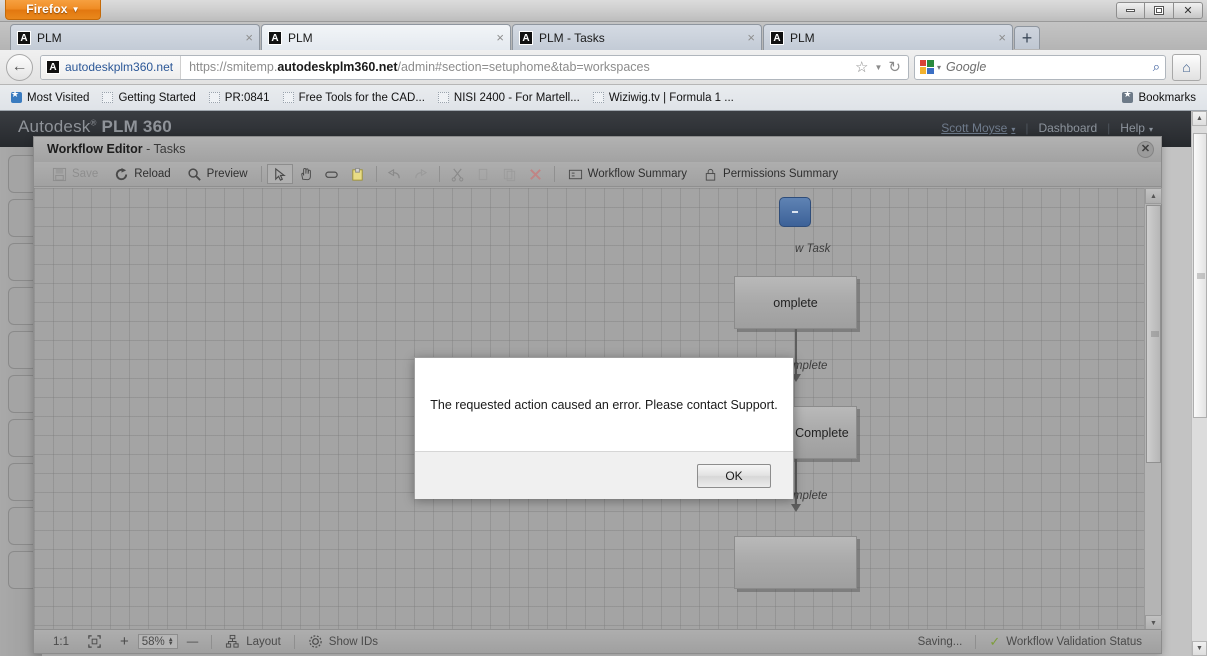  What do you see at coordinates (627, 174) in the screenshot?
I see `workflow-summary-button: Workflow Summary` at bounding box center [627, 174].